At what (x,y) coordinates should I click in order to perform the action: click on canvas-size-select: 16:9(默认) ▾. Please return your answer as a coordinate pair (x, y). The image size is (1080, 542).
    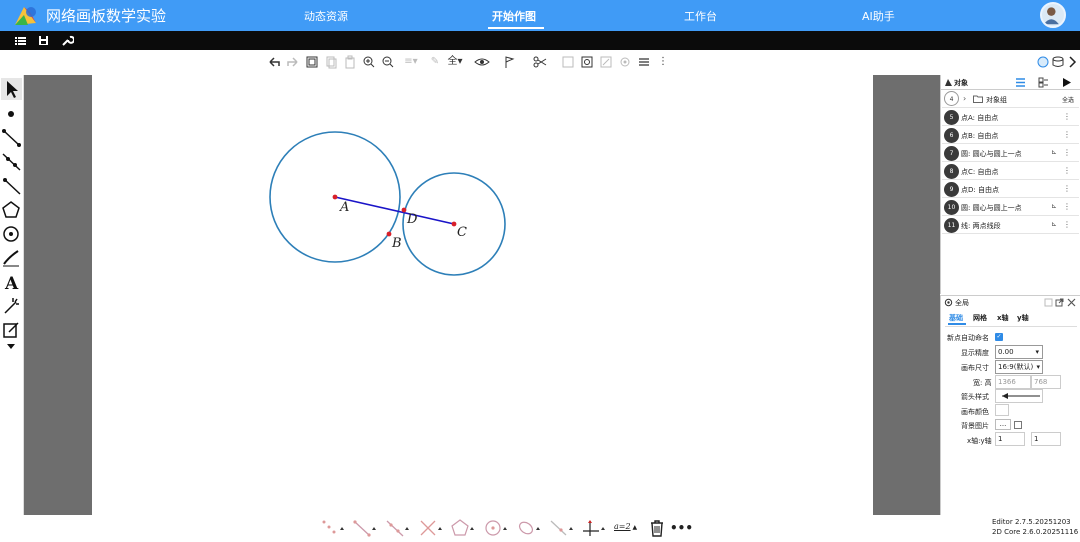
    Looking at the image, I should click on (1019, 367).